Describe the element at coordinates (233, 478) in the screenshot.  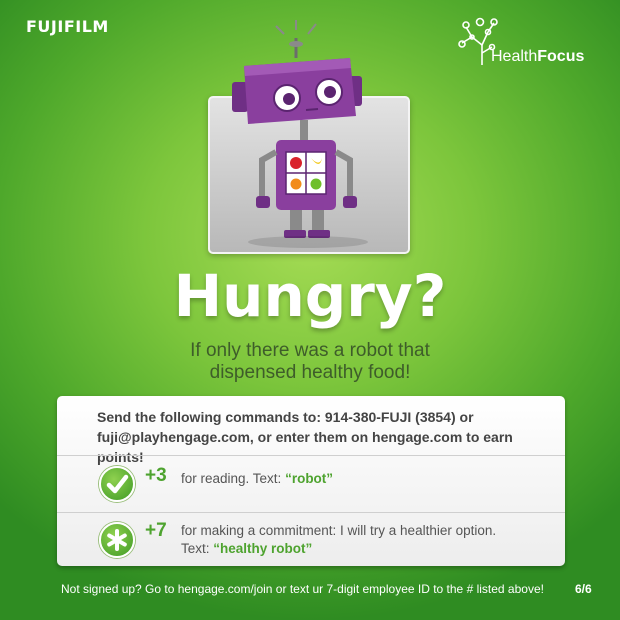
I see `action-text: for reading. Text:` at that location.